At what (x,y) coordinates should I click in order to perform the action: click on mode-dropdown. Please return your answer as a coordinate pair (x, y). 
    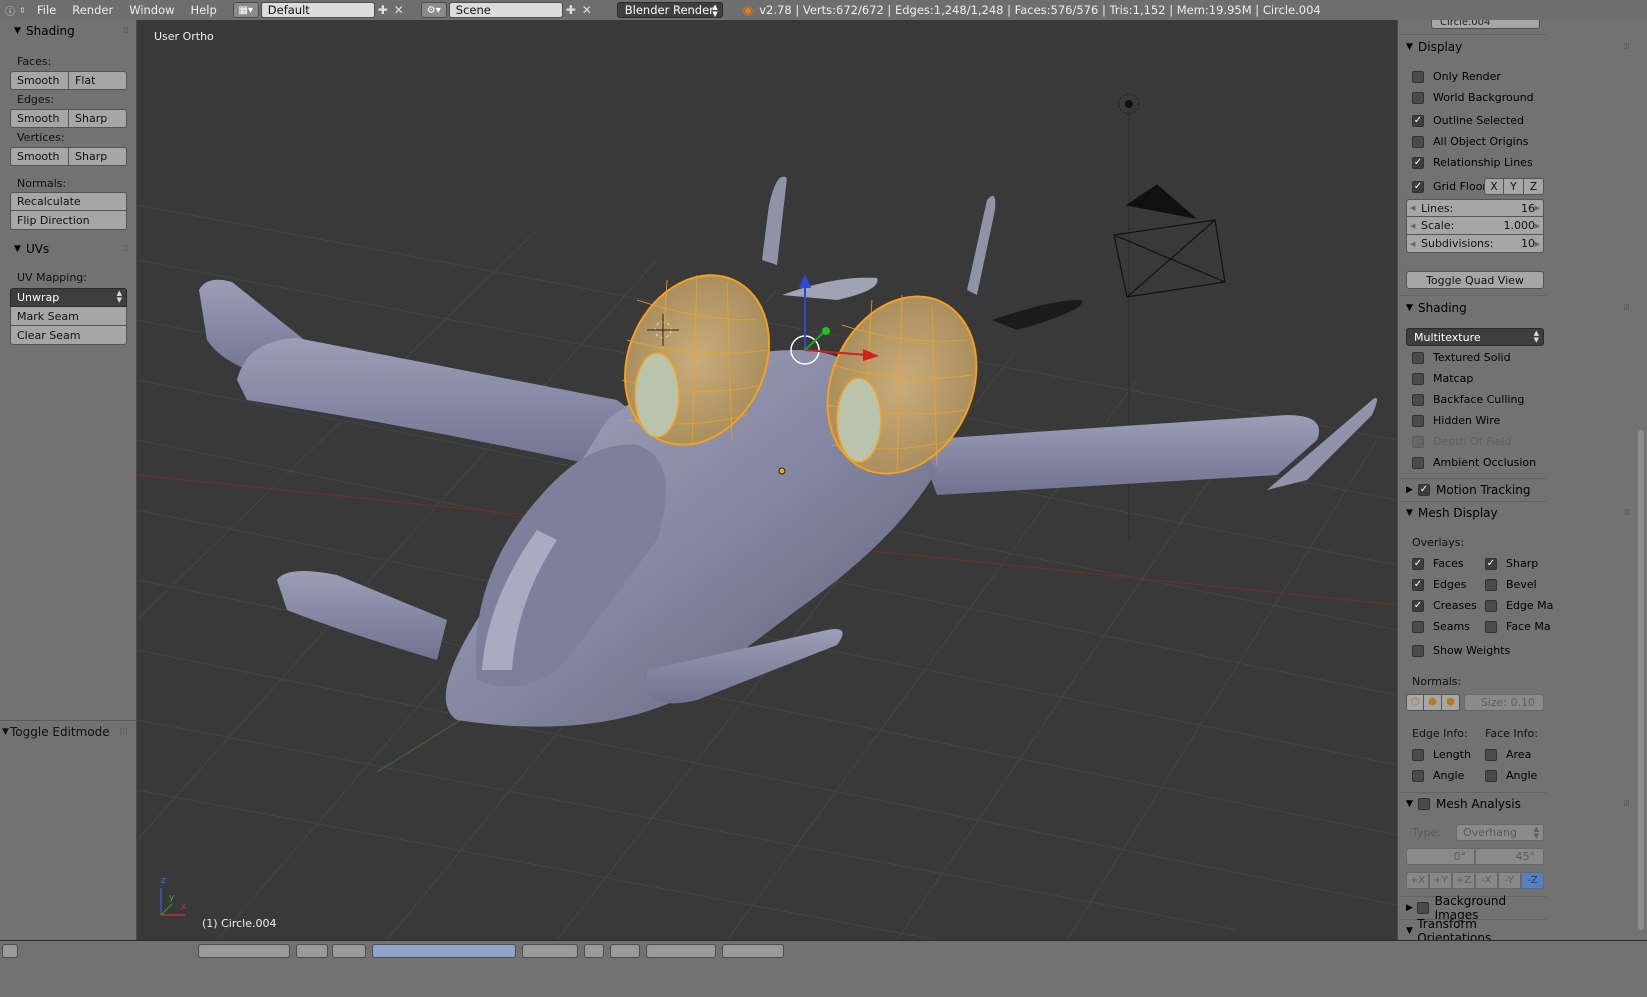
    Looking at the image, I should click on (244, 951).